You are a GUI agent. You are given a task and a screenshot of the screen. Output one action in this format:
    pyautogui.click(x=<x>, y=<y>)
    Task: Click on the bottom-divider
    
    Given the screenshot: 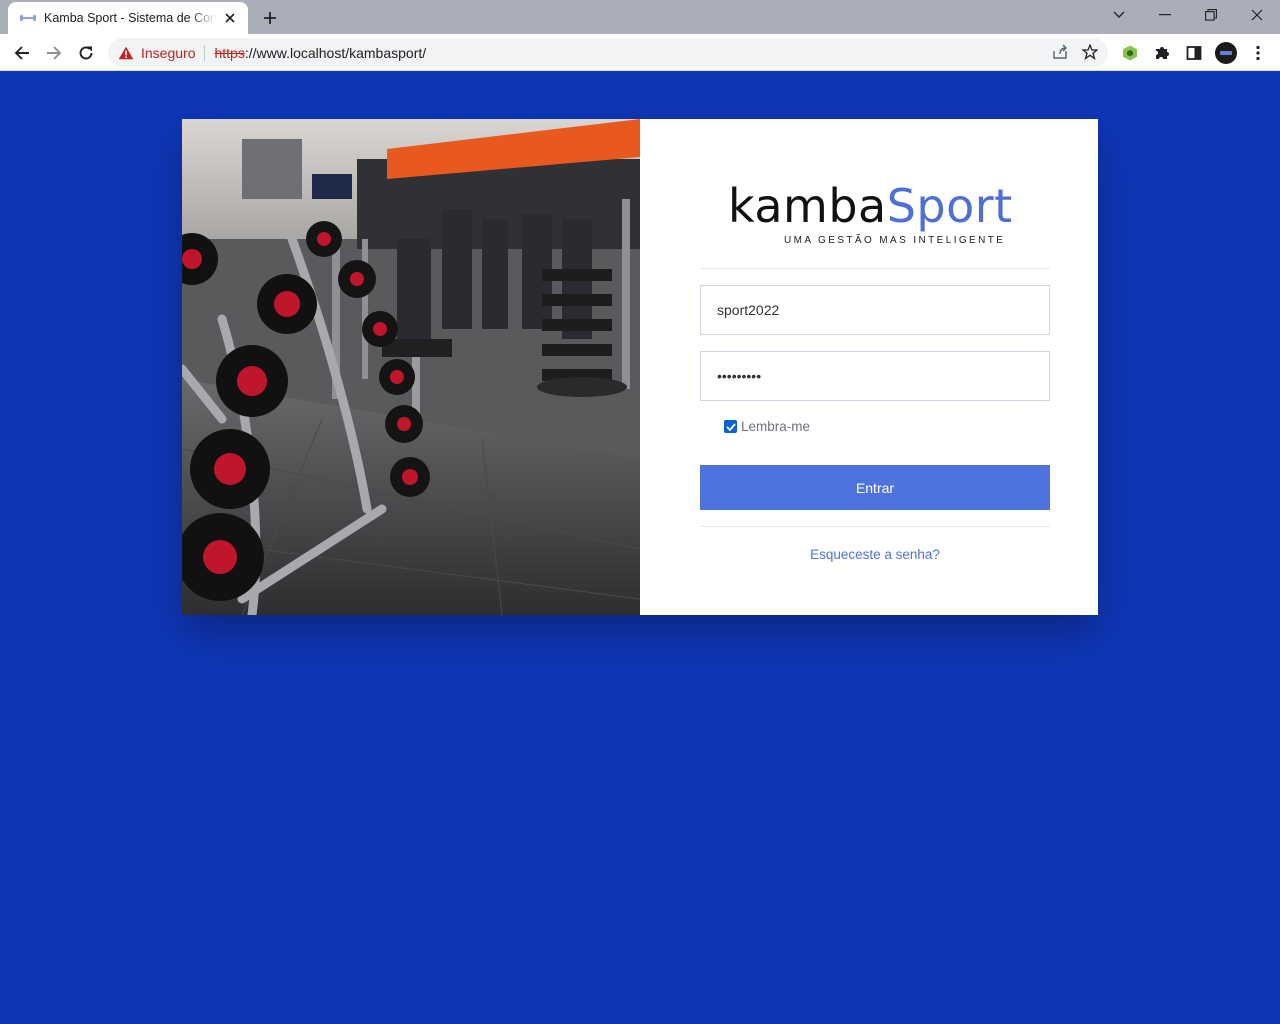 What is the action you would take?
    pyautogui.click(x=875, y=526)
    